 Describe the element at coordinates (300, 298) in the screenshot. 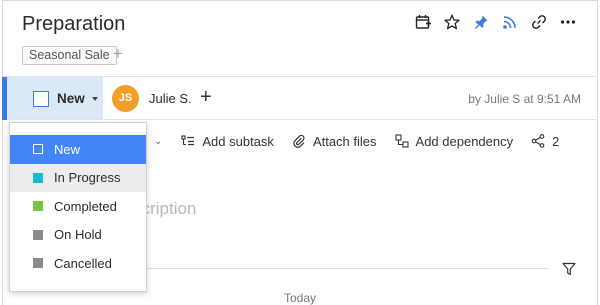

I see `timeline-today-label: Today` at that location.